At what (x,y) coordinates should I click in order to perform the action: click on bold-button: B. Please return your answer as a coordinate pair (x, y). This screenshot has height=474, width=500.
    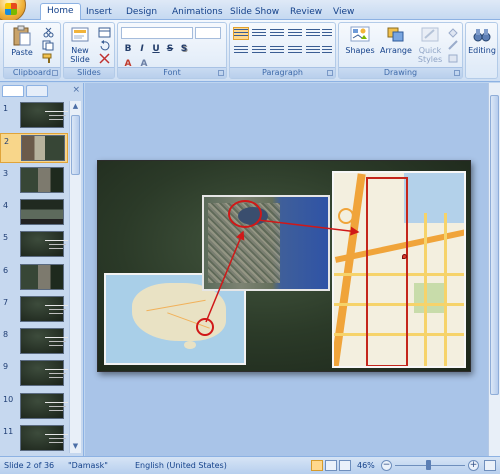
    Looking at the image, I should click on (128, 49).